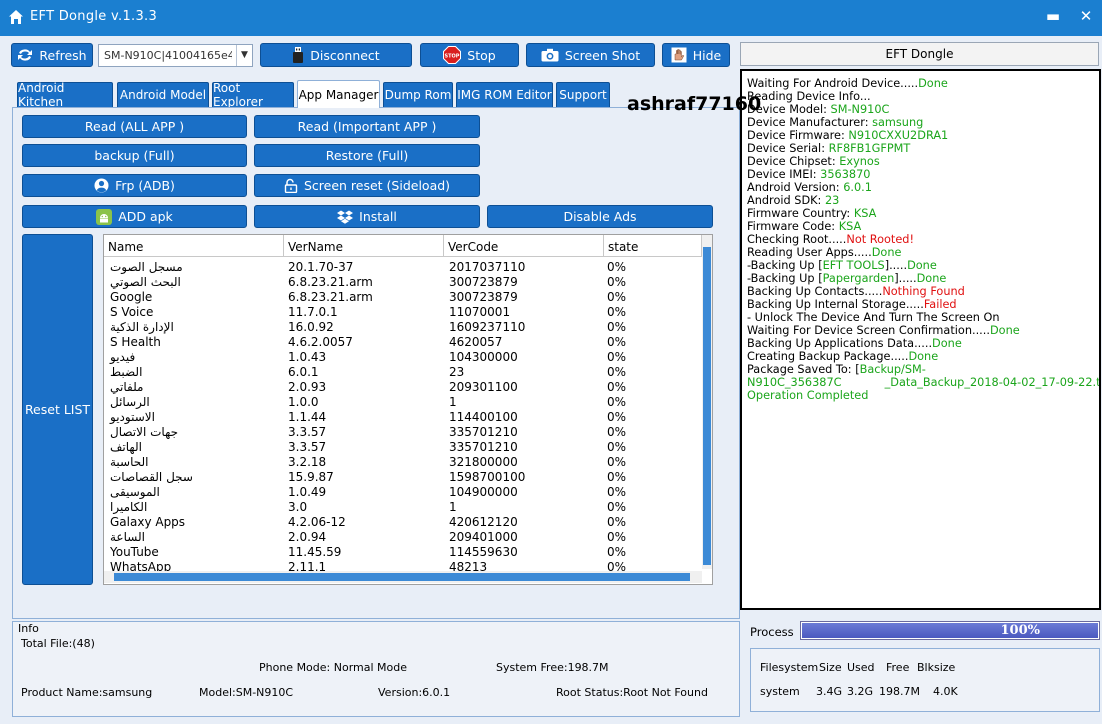  Describe the element at coordinates (63, 55) in the screenshot. I see `refresh-label: Refresh` at that location.